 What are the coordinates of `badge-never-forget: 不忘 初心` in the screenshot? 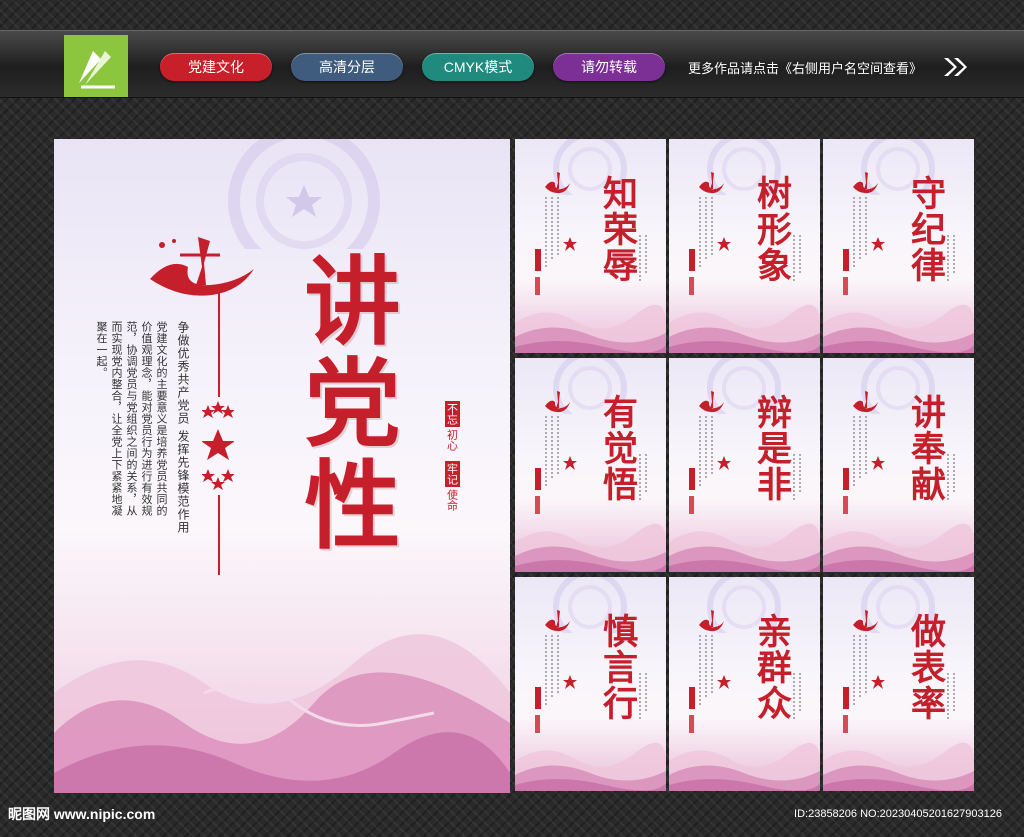 It's located at (452, 427).